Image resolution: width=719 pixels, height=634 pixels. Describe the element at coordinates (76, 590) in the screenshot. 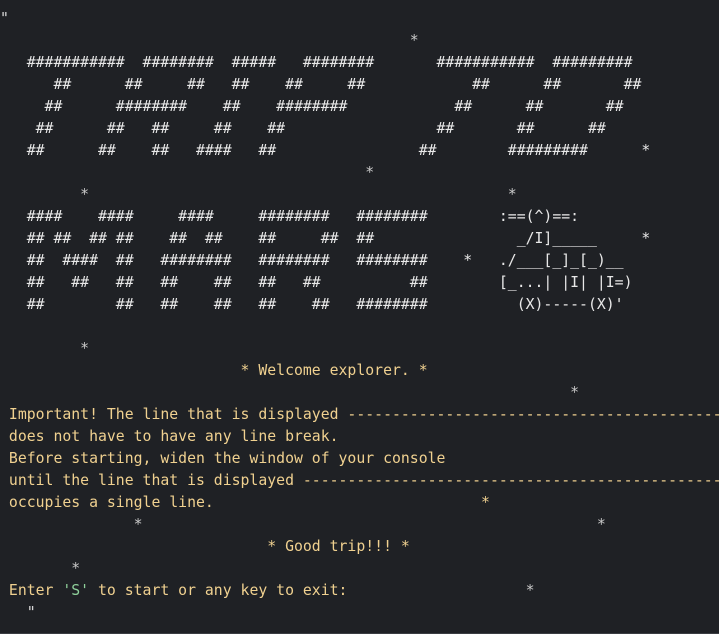

I see `start-key-label: 'S'` at that location.